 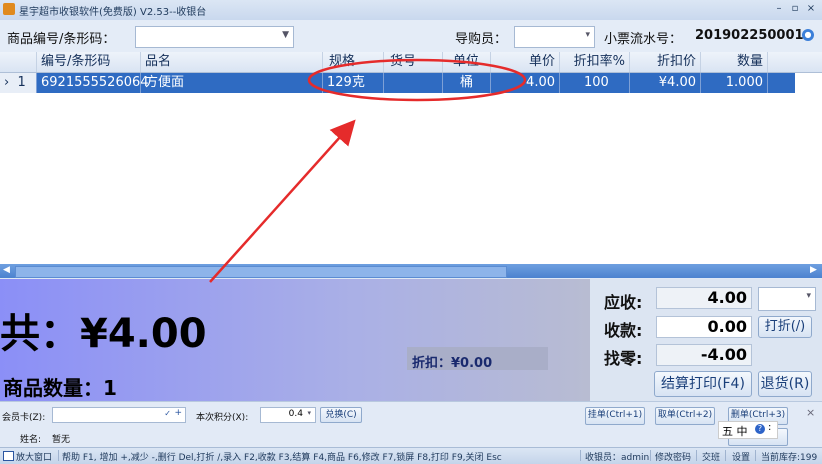 What do you see at coordinates (222, 418) in the screenshot?
I see `points-label: 本次积分(X):` at bounding box center [222, 418].